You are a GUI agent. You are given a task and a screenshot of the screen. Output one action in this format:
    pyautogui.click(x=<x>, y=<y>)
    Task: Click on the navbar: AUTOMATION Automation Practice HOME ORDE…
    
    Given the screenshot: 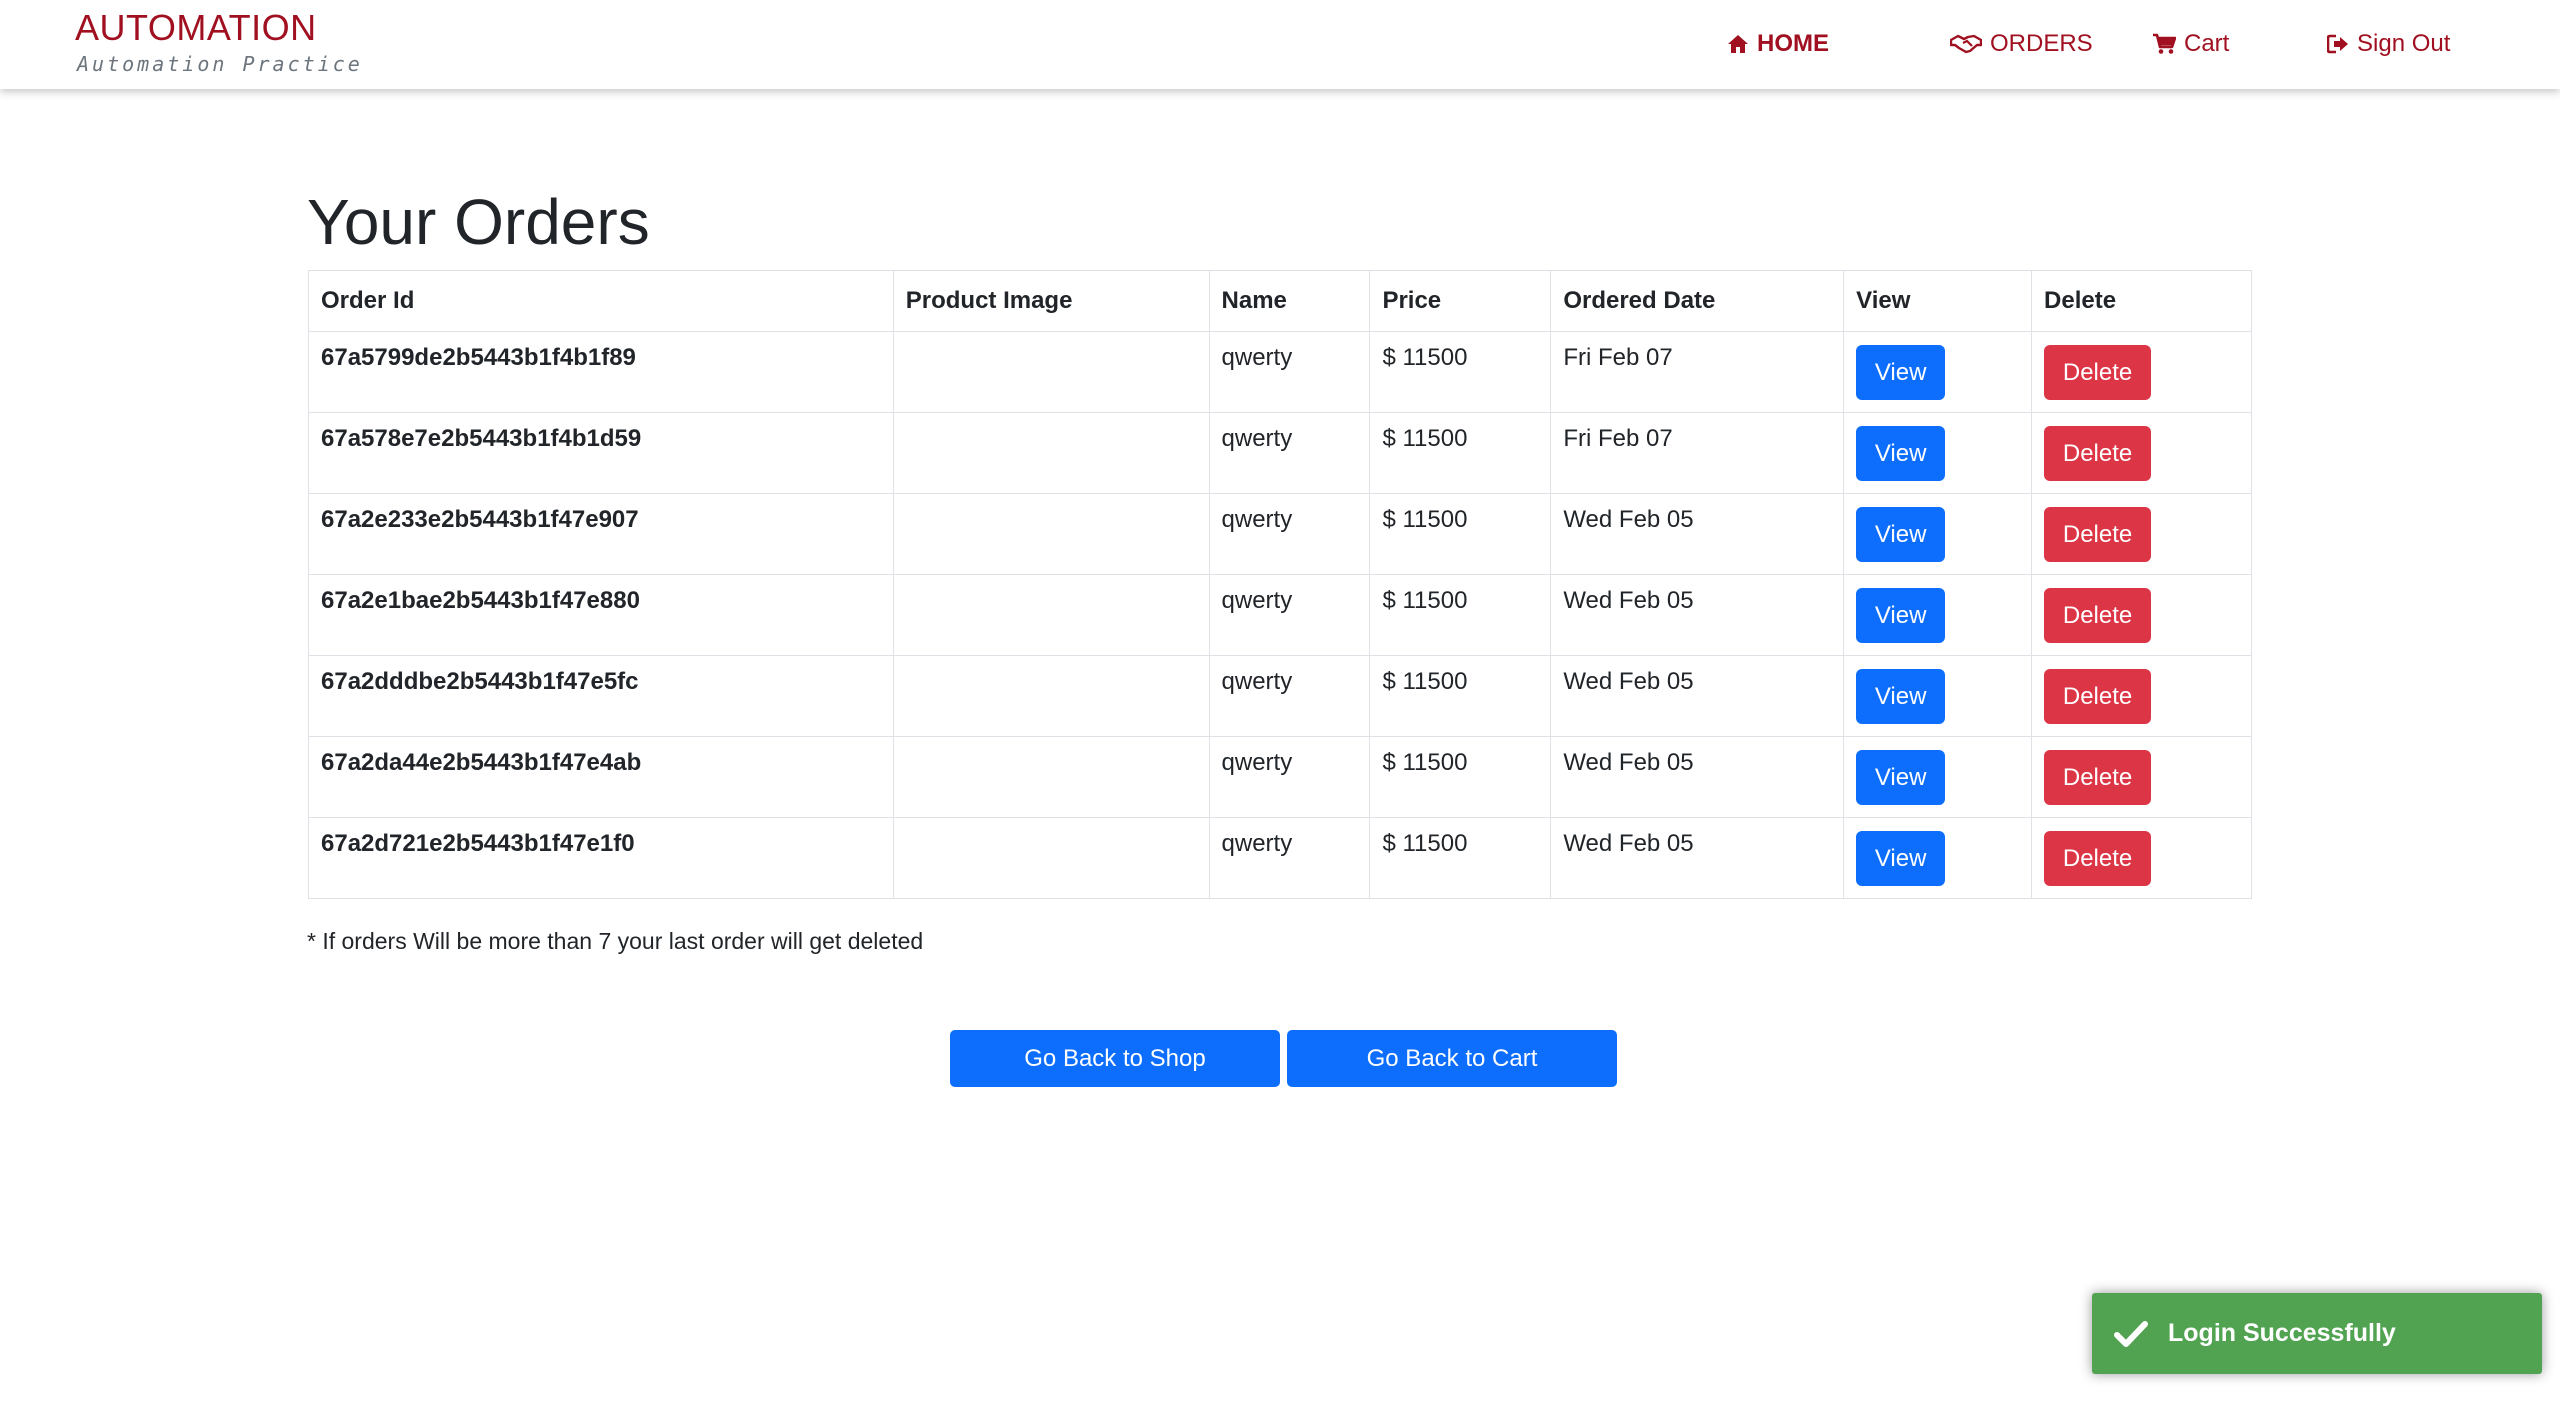 What is the action you would take?
    pyautogui.click(x=1280, y=44)
    